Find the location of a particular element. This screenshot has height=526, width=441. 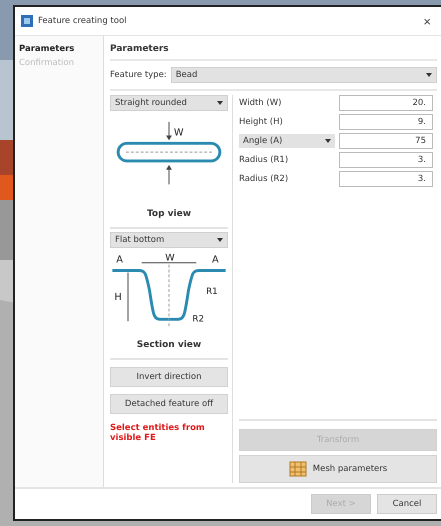

grid-icon is located at coordinates (297, 469).